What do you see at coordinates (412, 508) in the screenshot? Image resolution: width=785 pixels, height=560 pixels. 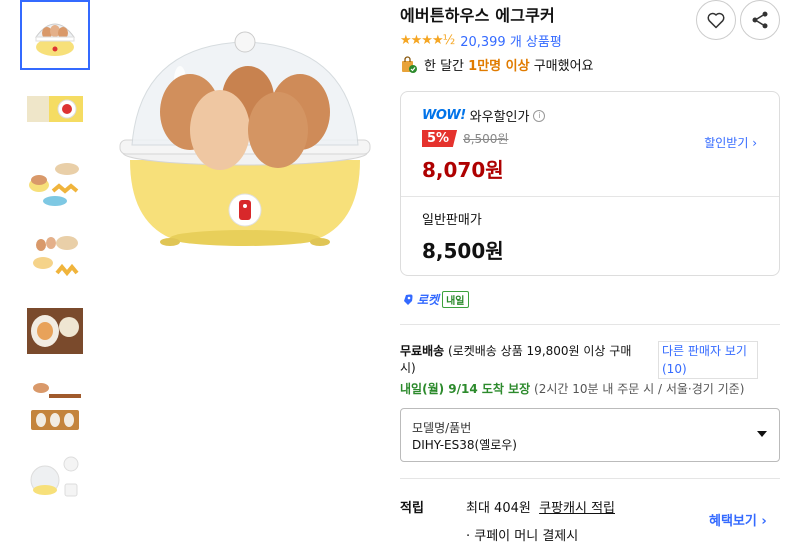 I see `points-label: 적립` at bounding box center [412, 508].